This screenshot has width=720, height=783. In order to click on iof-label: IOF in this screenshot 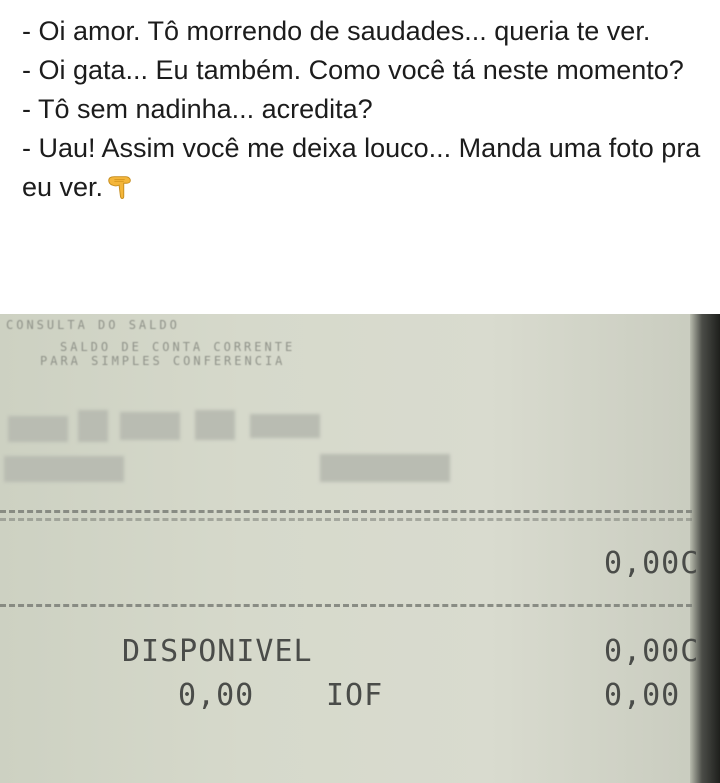, I will do `click(355, 695)`.